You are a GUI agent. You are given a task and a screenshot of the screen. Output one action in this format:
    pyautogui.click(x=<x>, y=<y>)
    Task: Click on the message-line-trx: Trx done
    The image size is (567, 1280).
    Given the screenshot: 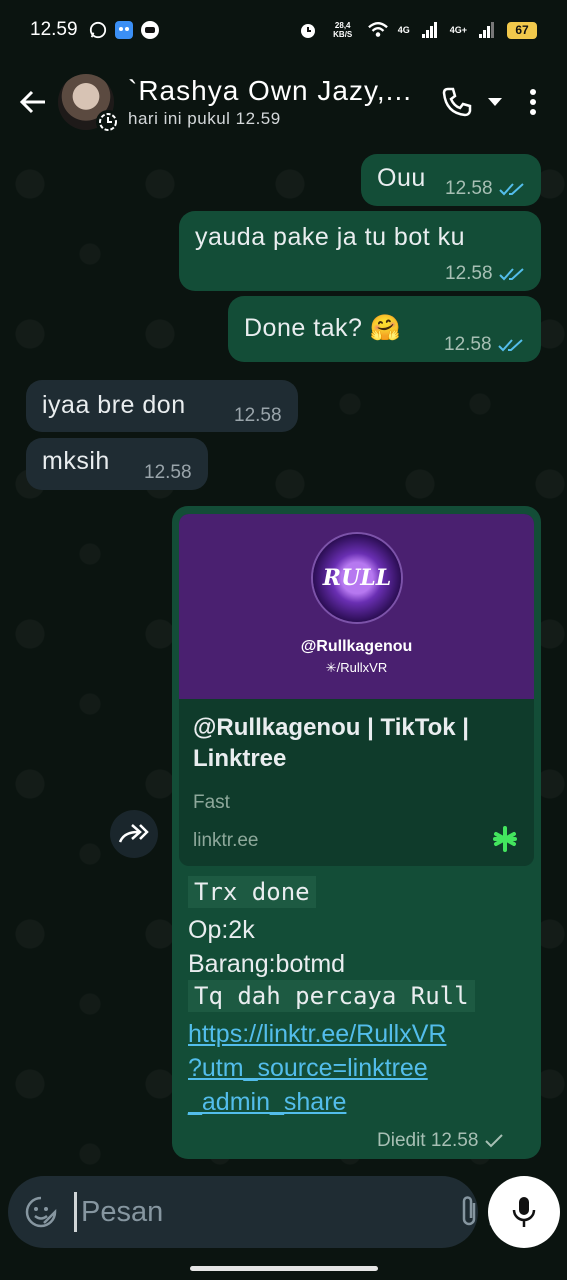 What is the action you would take?
    pyautogui.click(x=252, y=892)
    